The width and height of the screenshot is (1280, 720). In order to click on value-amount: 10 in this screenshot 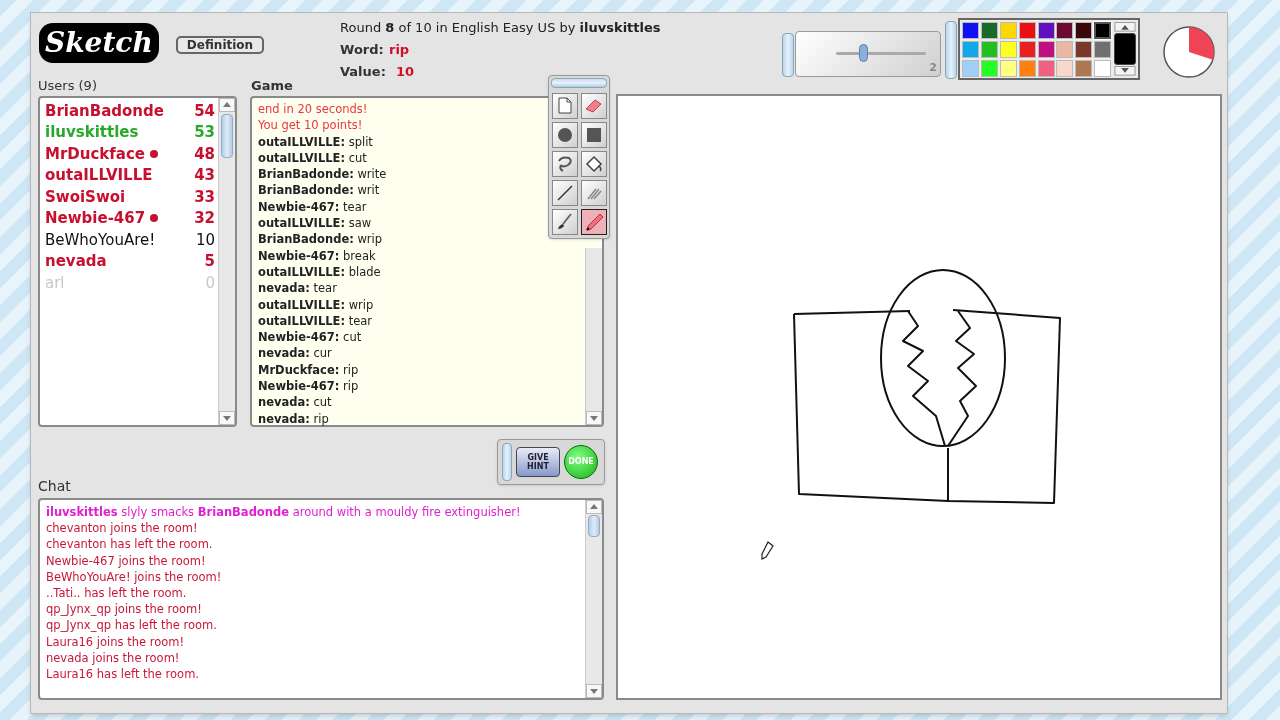, I will do `click(405, 72)`.